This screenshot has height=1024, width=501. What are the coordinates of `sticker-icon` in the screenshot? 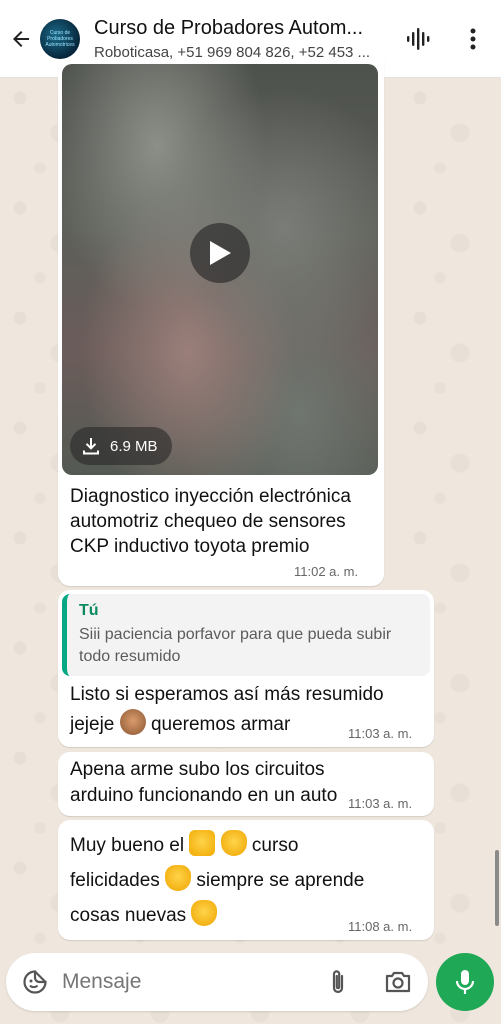 It's located at (35, 982).